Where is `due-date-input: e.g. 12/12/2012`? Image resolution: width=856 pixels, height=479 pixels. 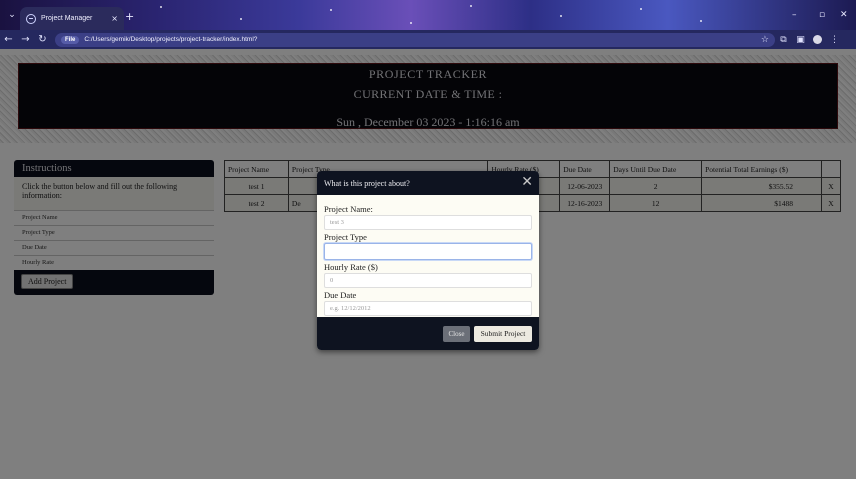 due-date-input: e.g. 12/12/2012 is located at coordinates (428, 308).